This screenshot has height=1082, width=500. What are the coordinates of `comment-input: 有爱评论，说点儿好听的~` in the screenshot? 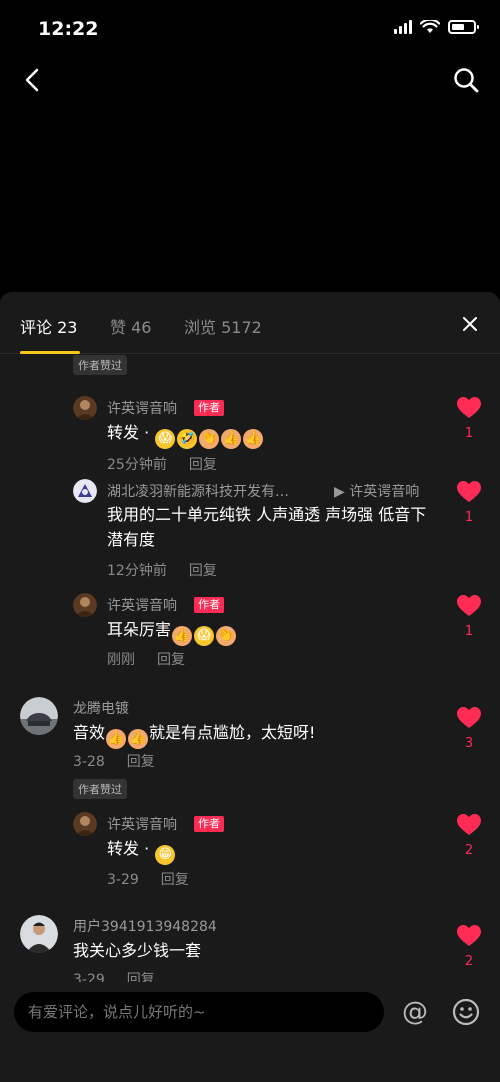 It's located at (199, 1012).